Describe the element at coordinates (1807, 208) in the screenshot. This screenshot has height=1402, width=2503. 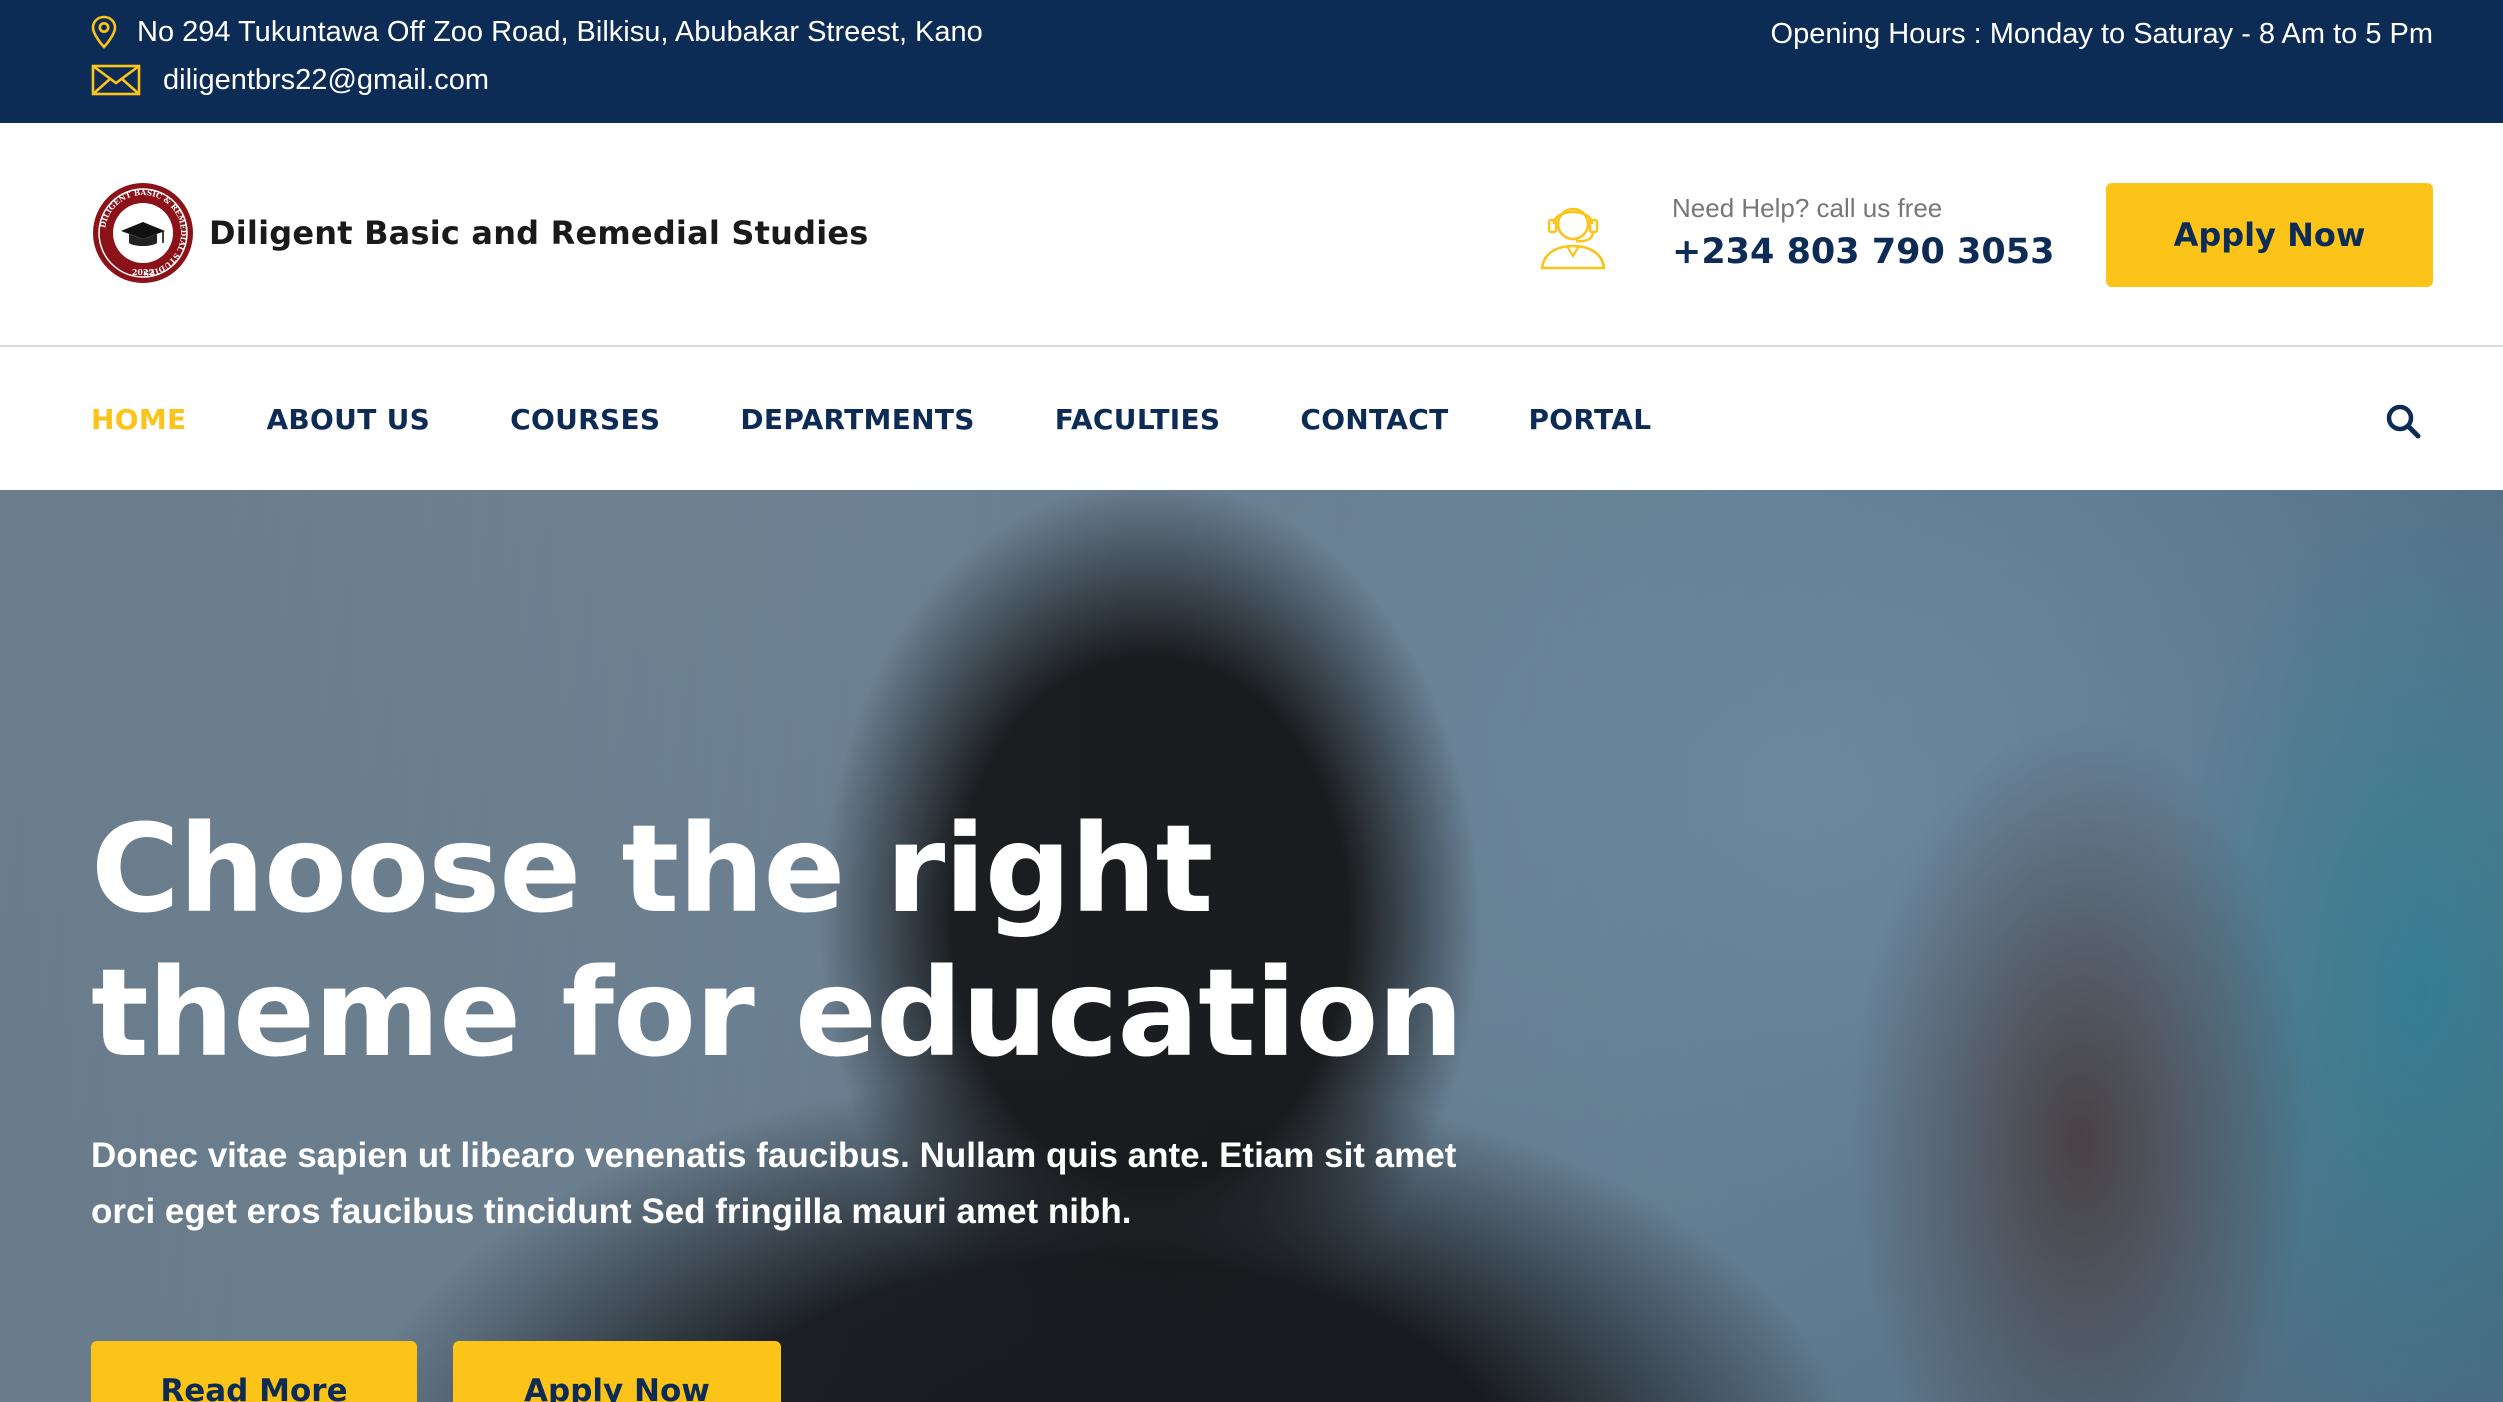
I see `help-label: Need Help? call us free` at that location.